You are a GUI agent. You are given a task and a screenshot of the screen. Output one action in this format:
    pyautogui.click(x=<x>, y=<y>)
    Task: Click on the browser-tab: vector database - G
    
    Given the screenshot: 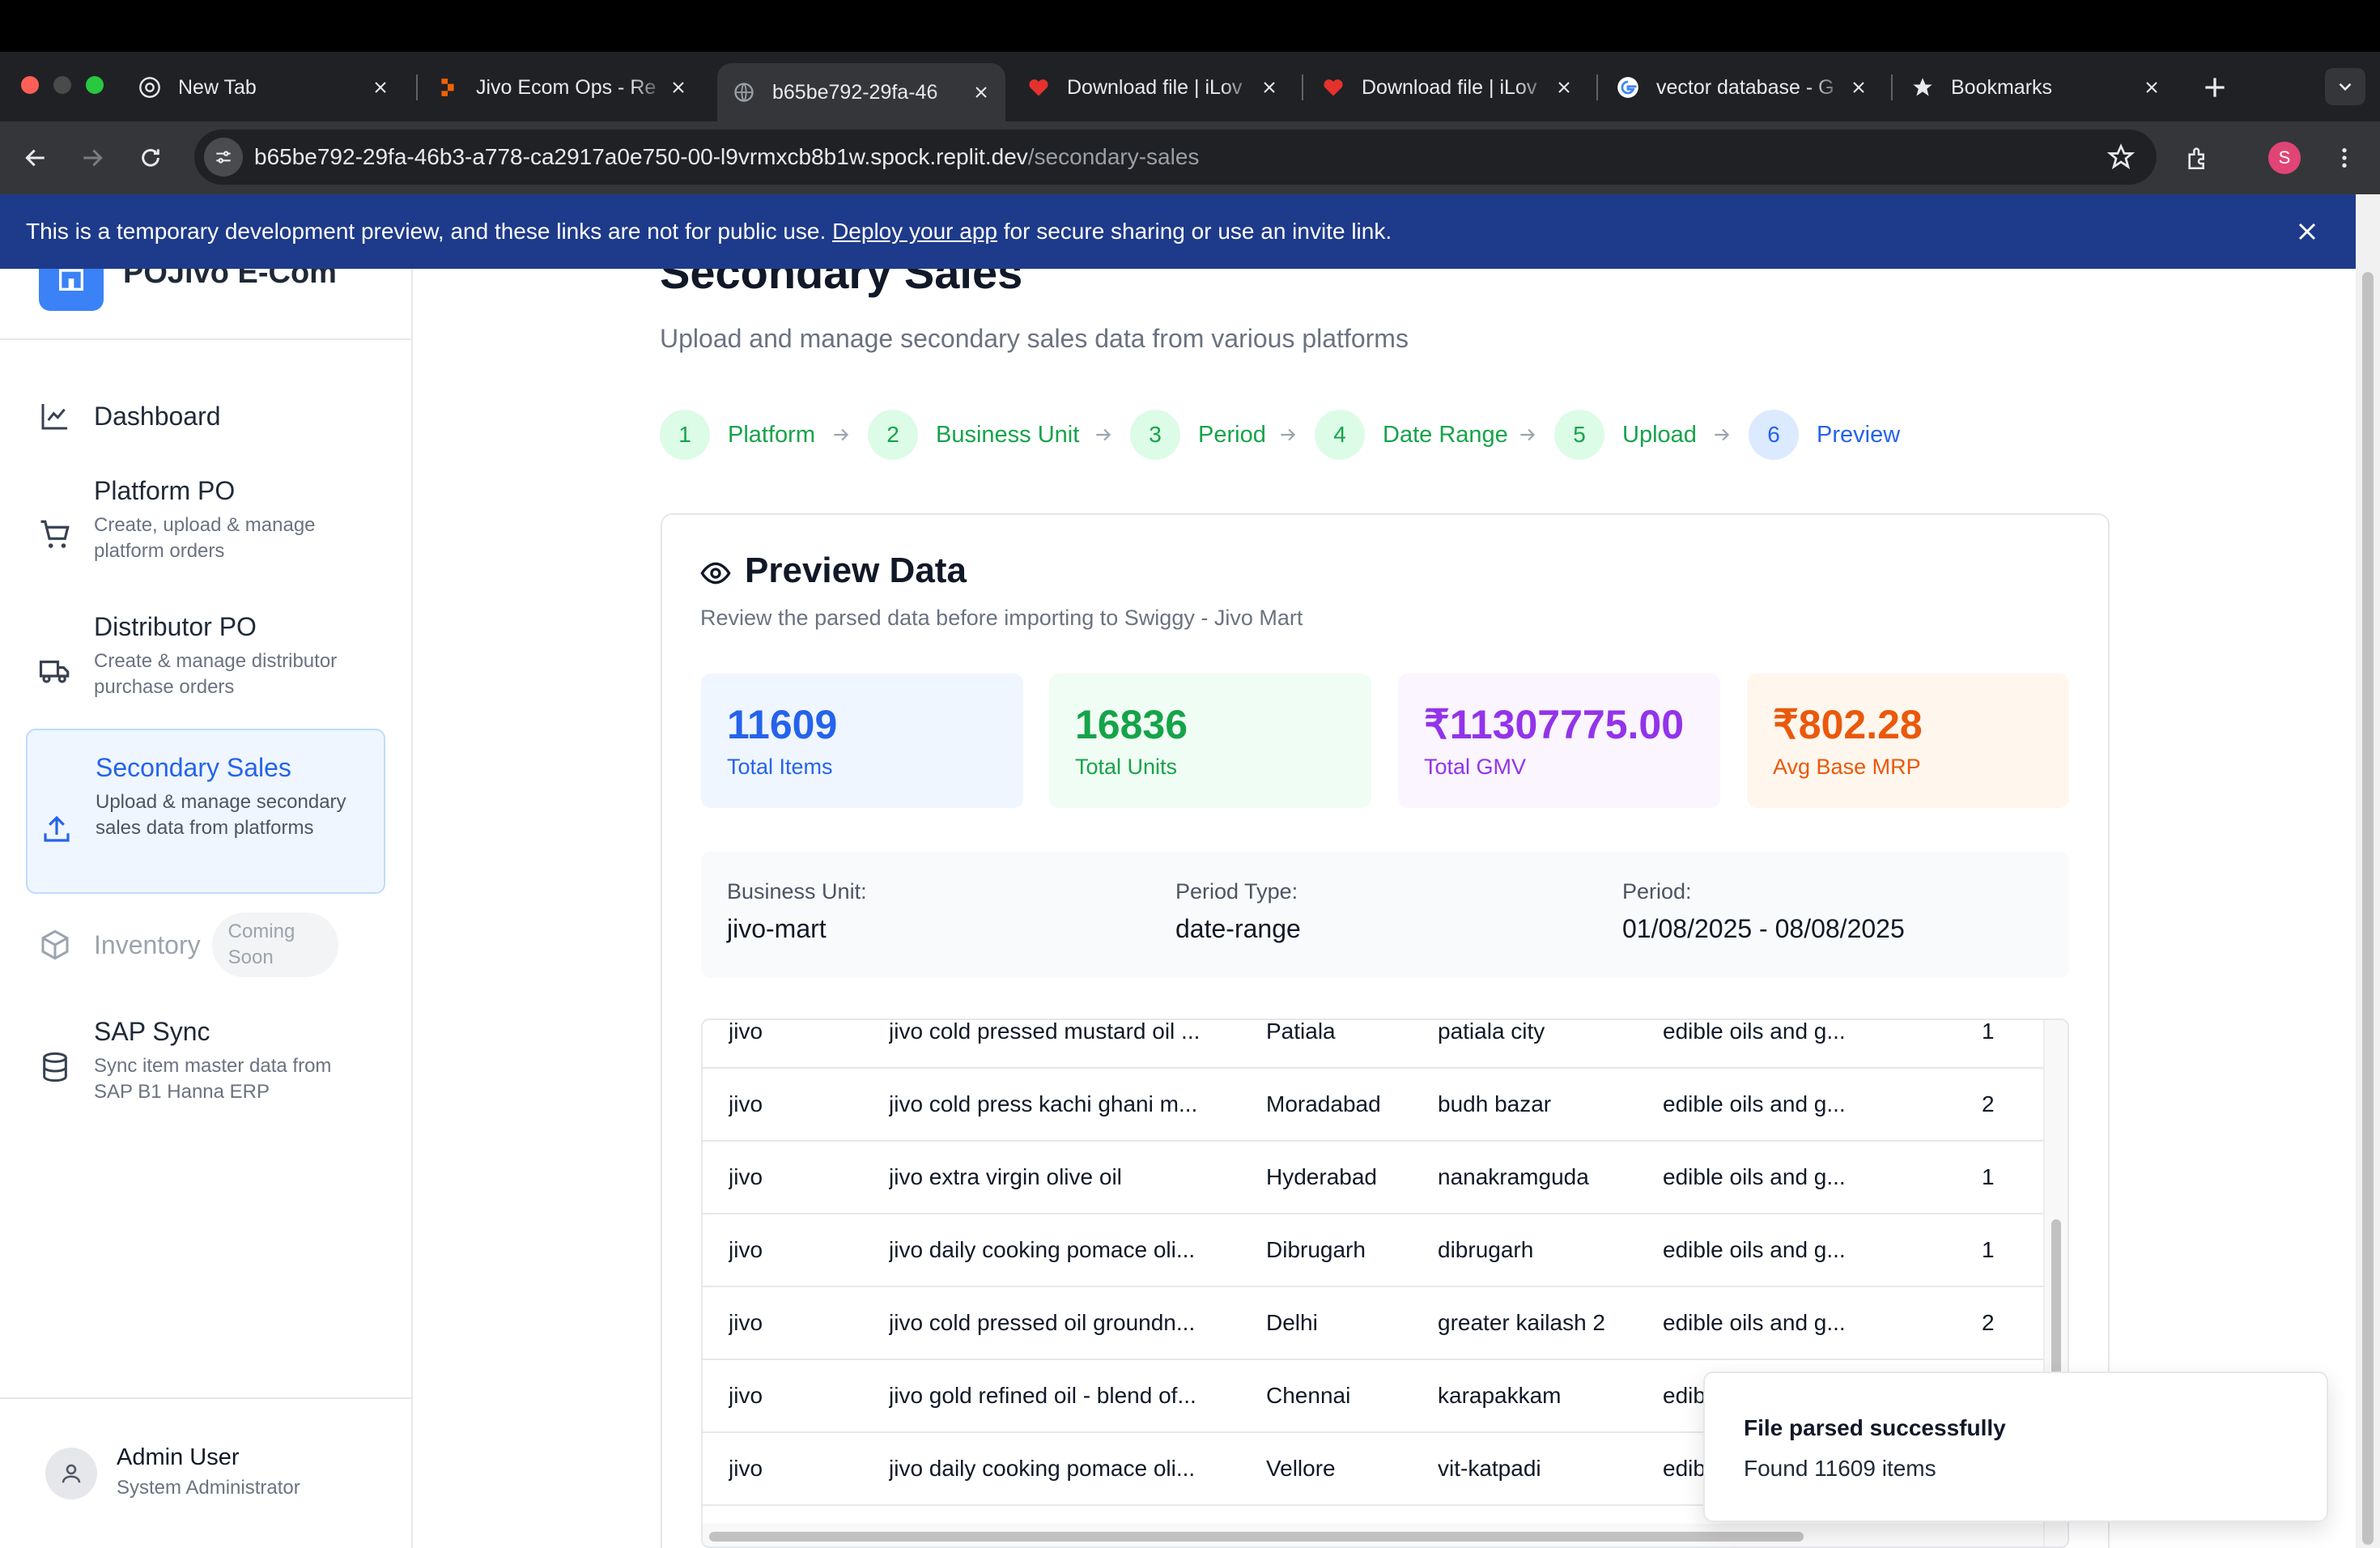 What is the action you would take?
    pyautogui.click(x=1742, y=87)
    